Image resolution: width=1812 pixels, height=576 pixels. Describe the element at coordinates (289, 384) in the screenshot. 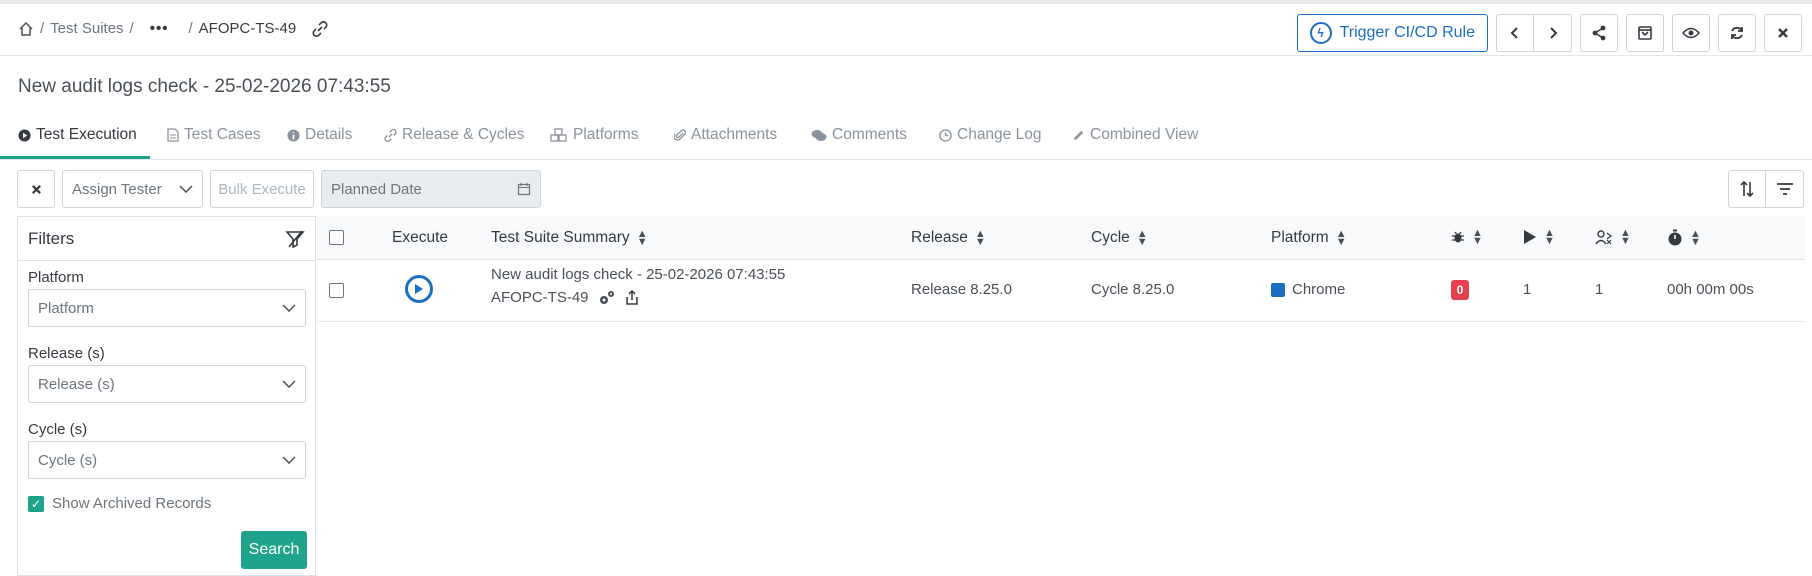

I see `chevron-down-icon` at that location.